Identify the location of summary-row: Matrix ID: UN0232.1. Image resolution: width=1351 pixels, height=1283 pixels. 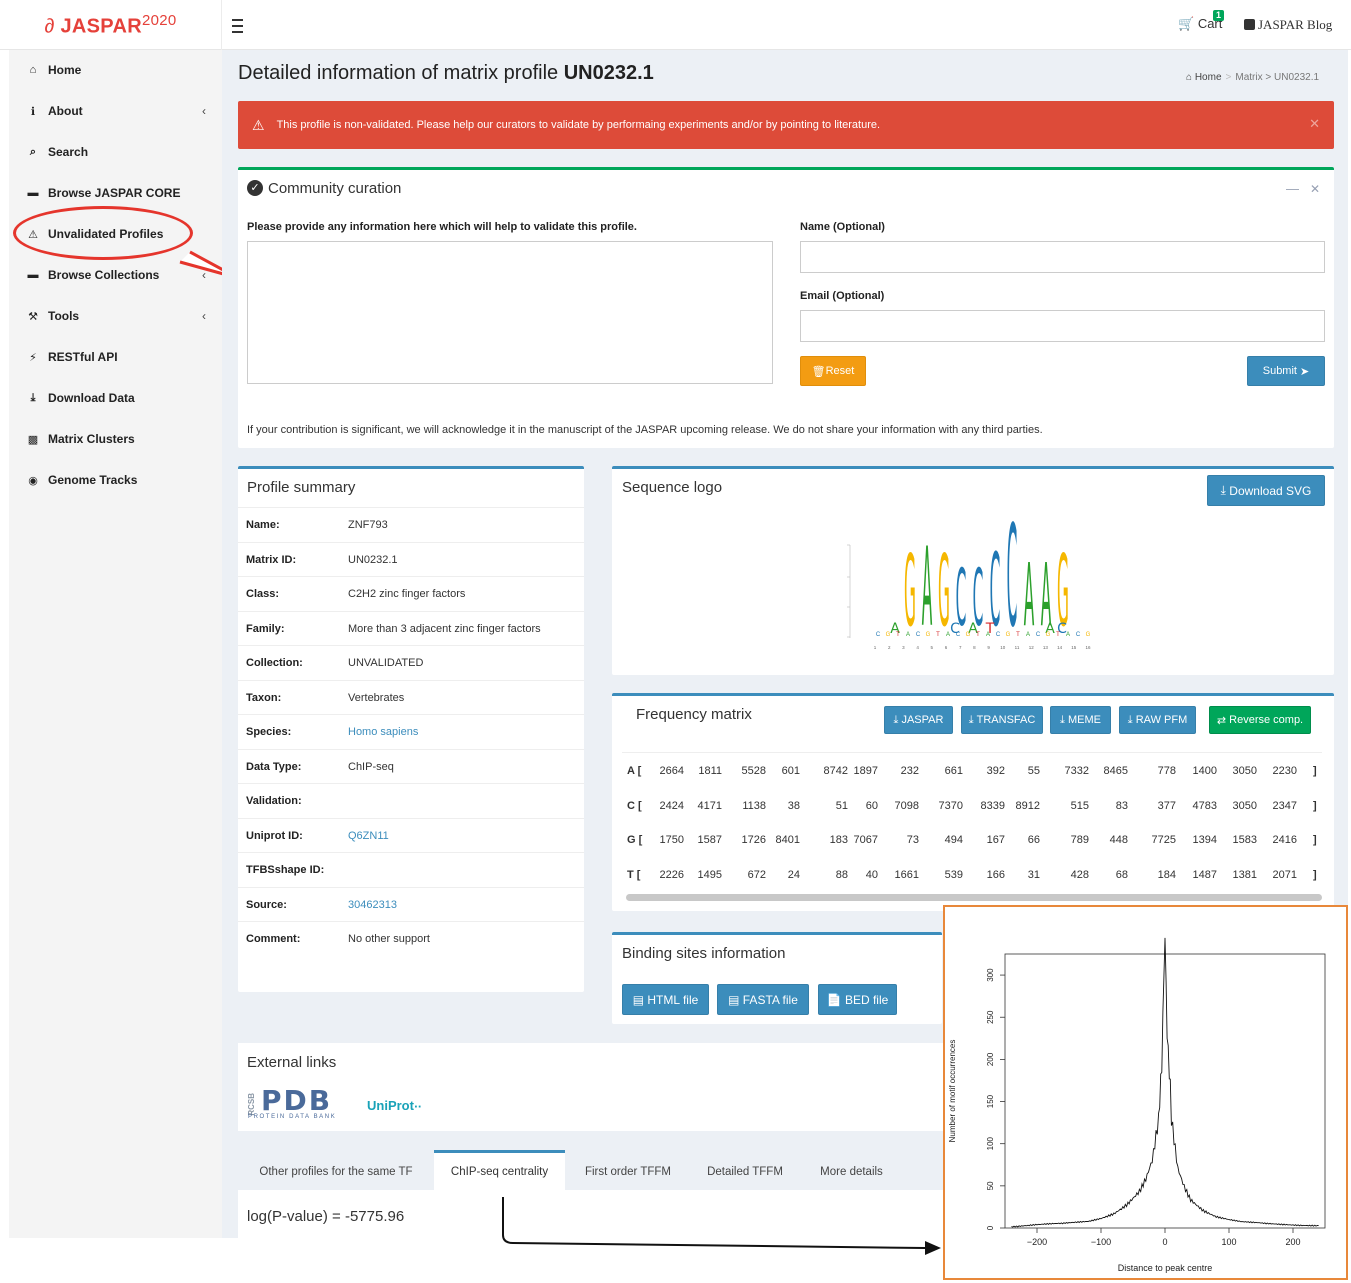
(411, 558).